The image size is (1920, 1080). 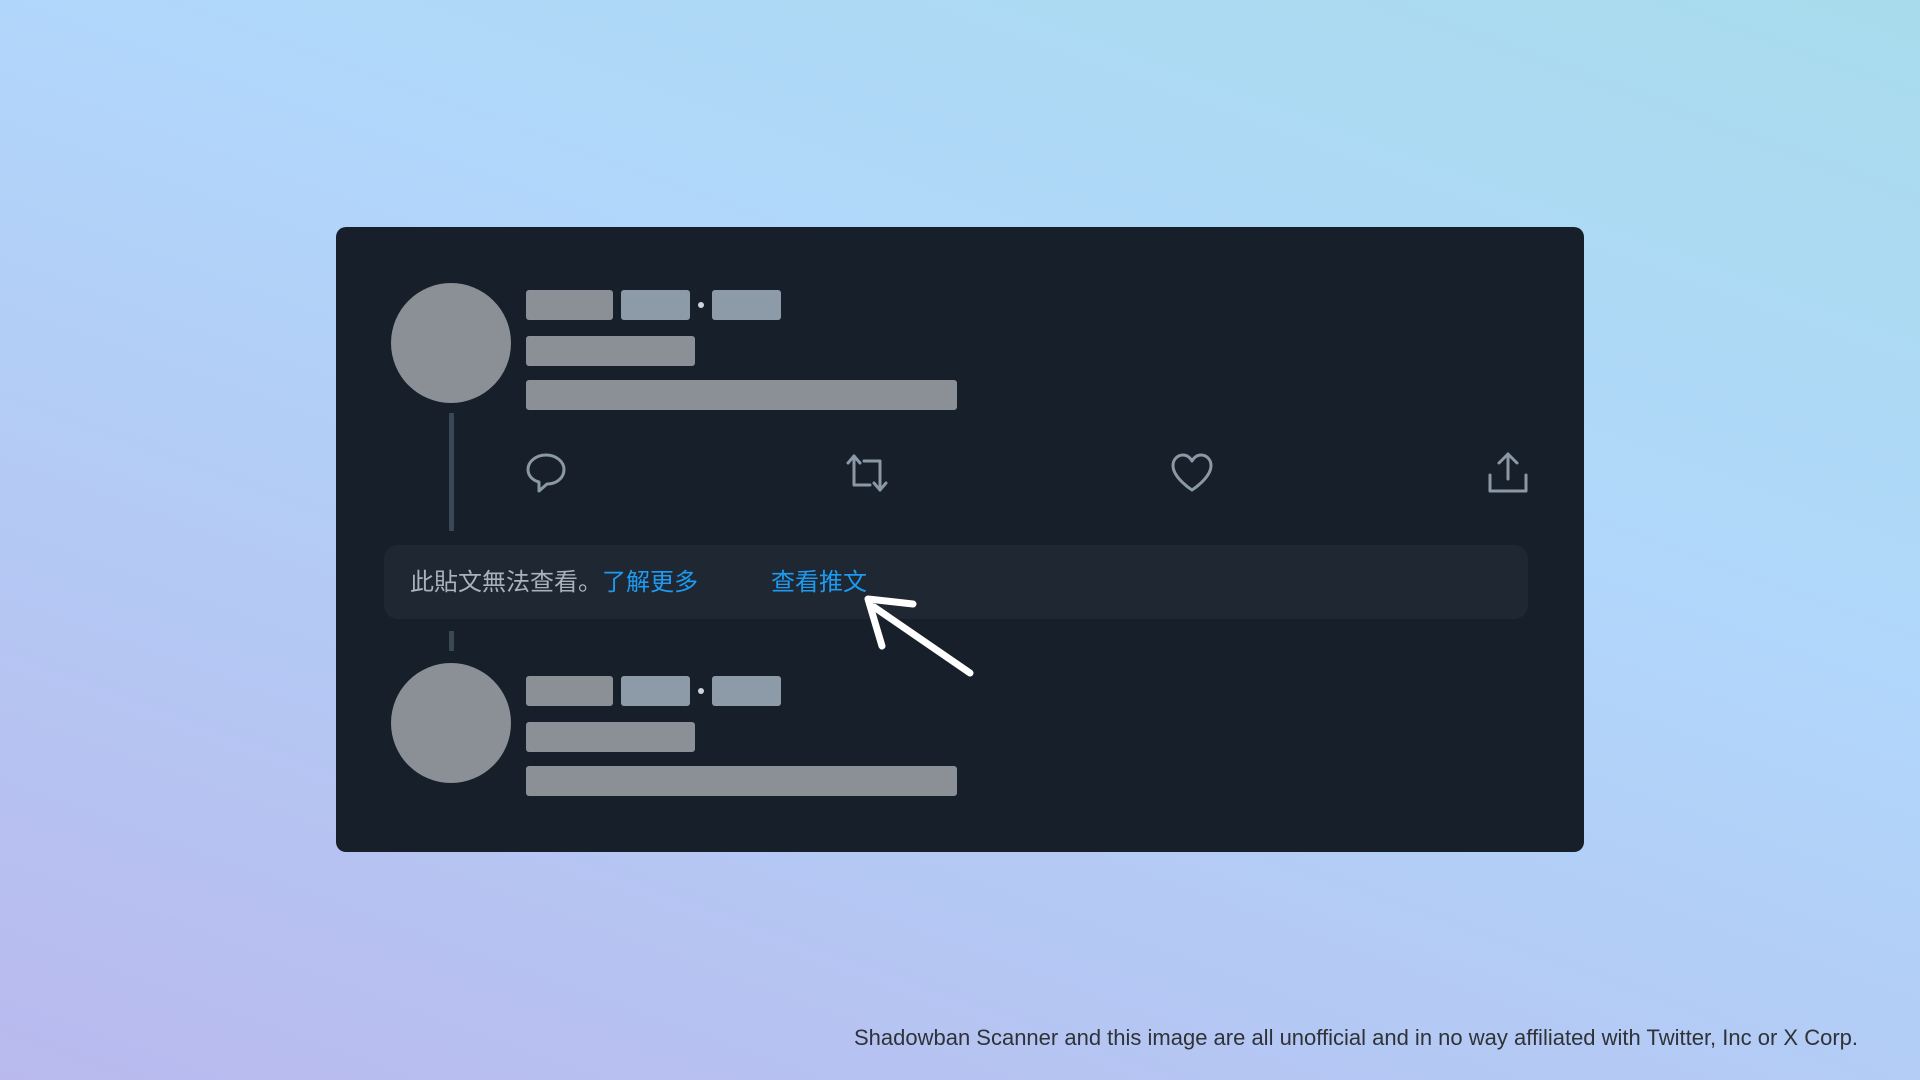 I want to click on notice-message: 此貼文無法查看。, so click(x=506, y=582).